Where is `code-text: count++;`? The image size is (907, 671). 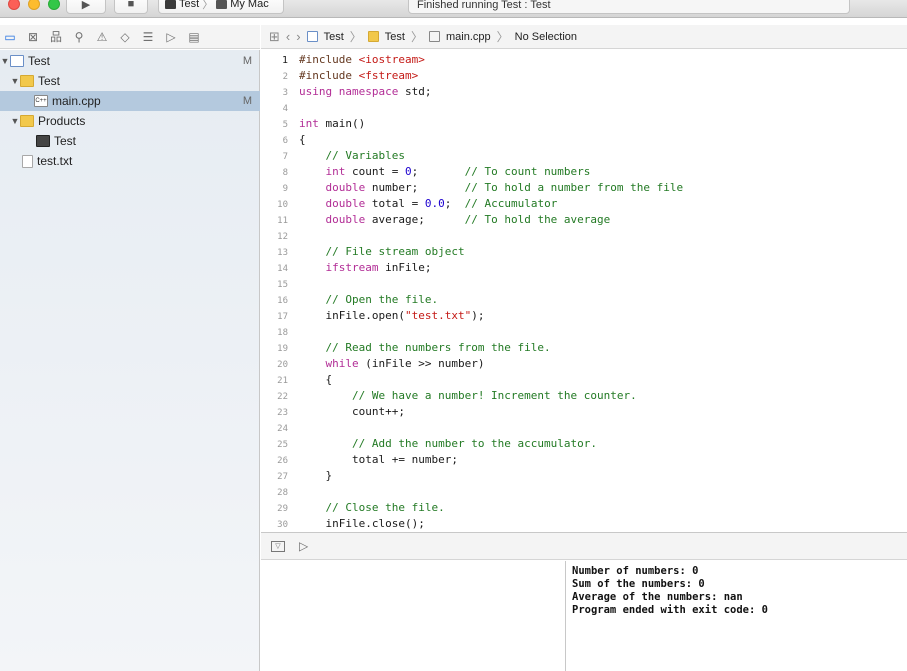
code-text: count++; is located at coordinates (352, 411).